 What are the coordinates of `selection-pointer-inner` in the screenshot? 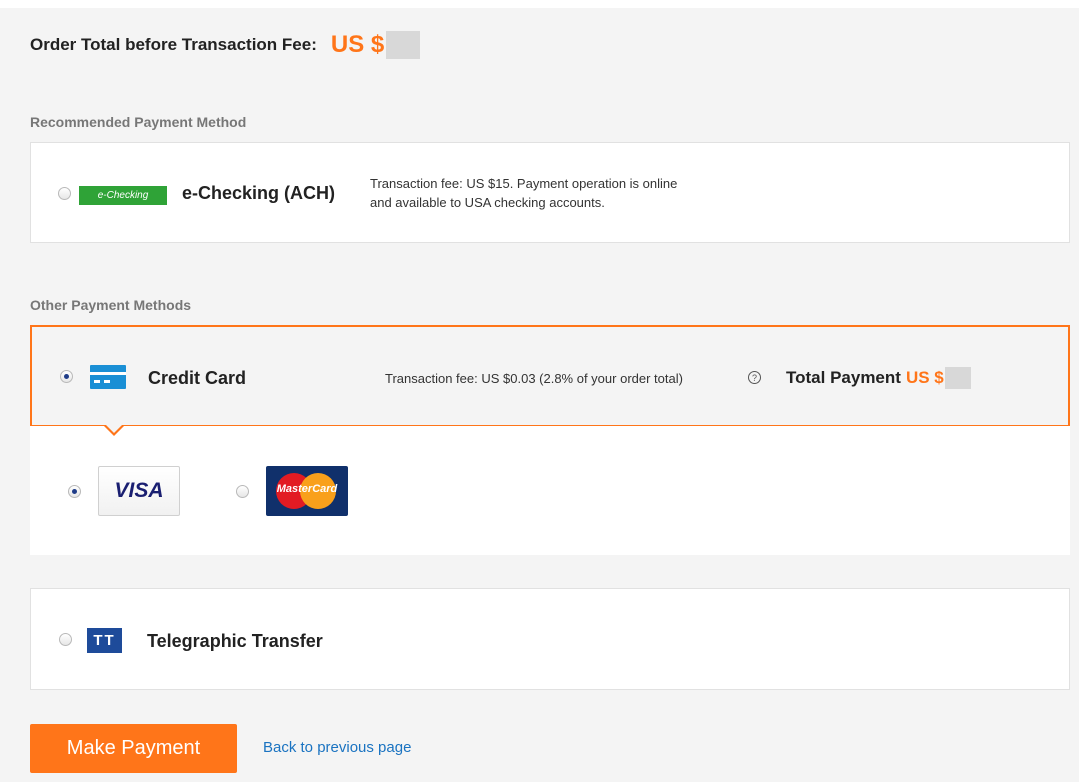 It's located at (114, 429).